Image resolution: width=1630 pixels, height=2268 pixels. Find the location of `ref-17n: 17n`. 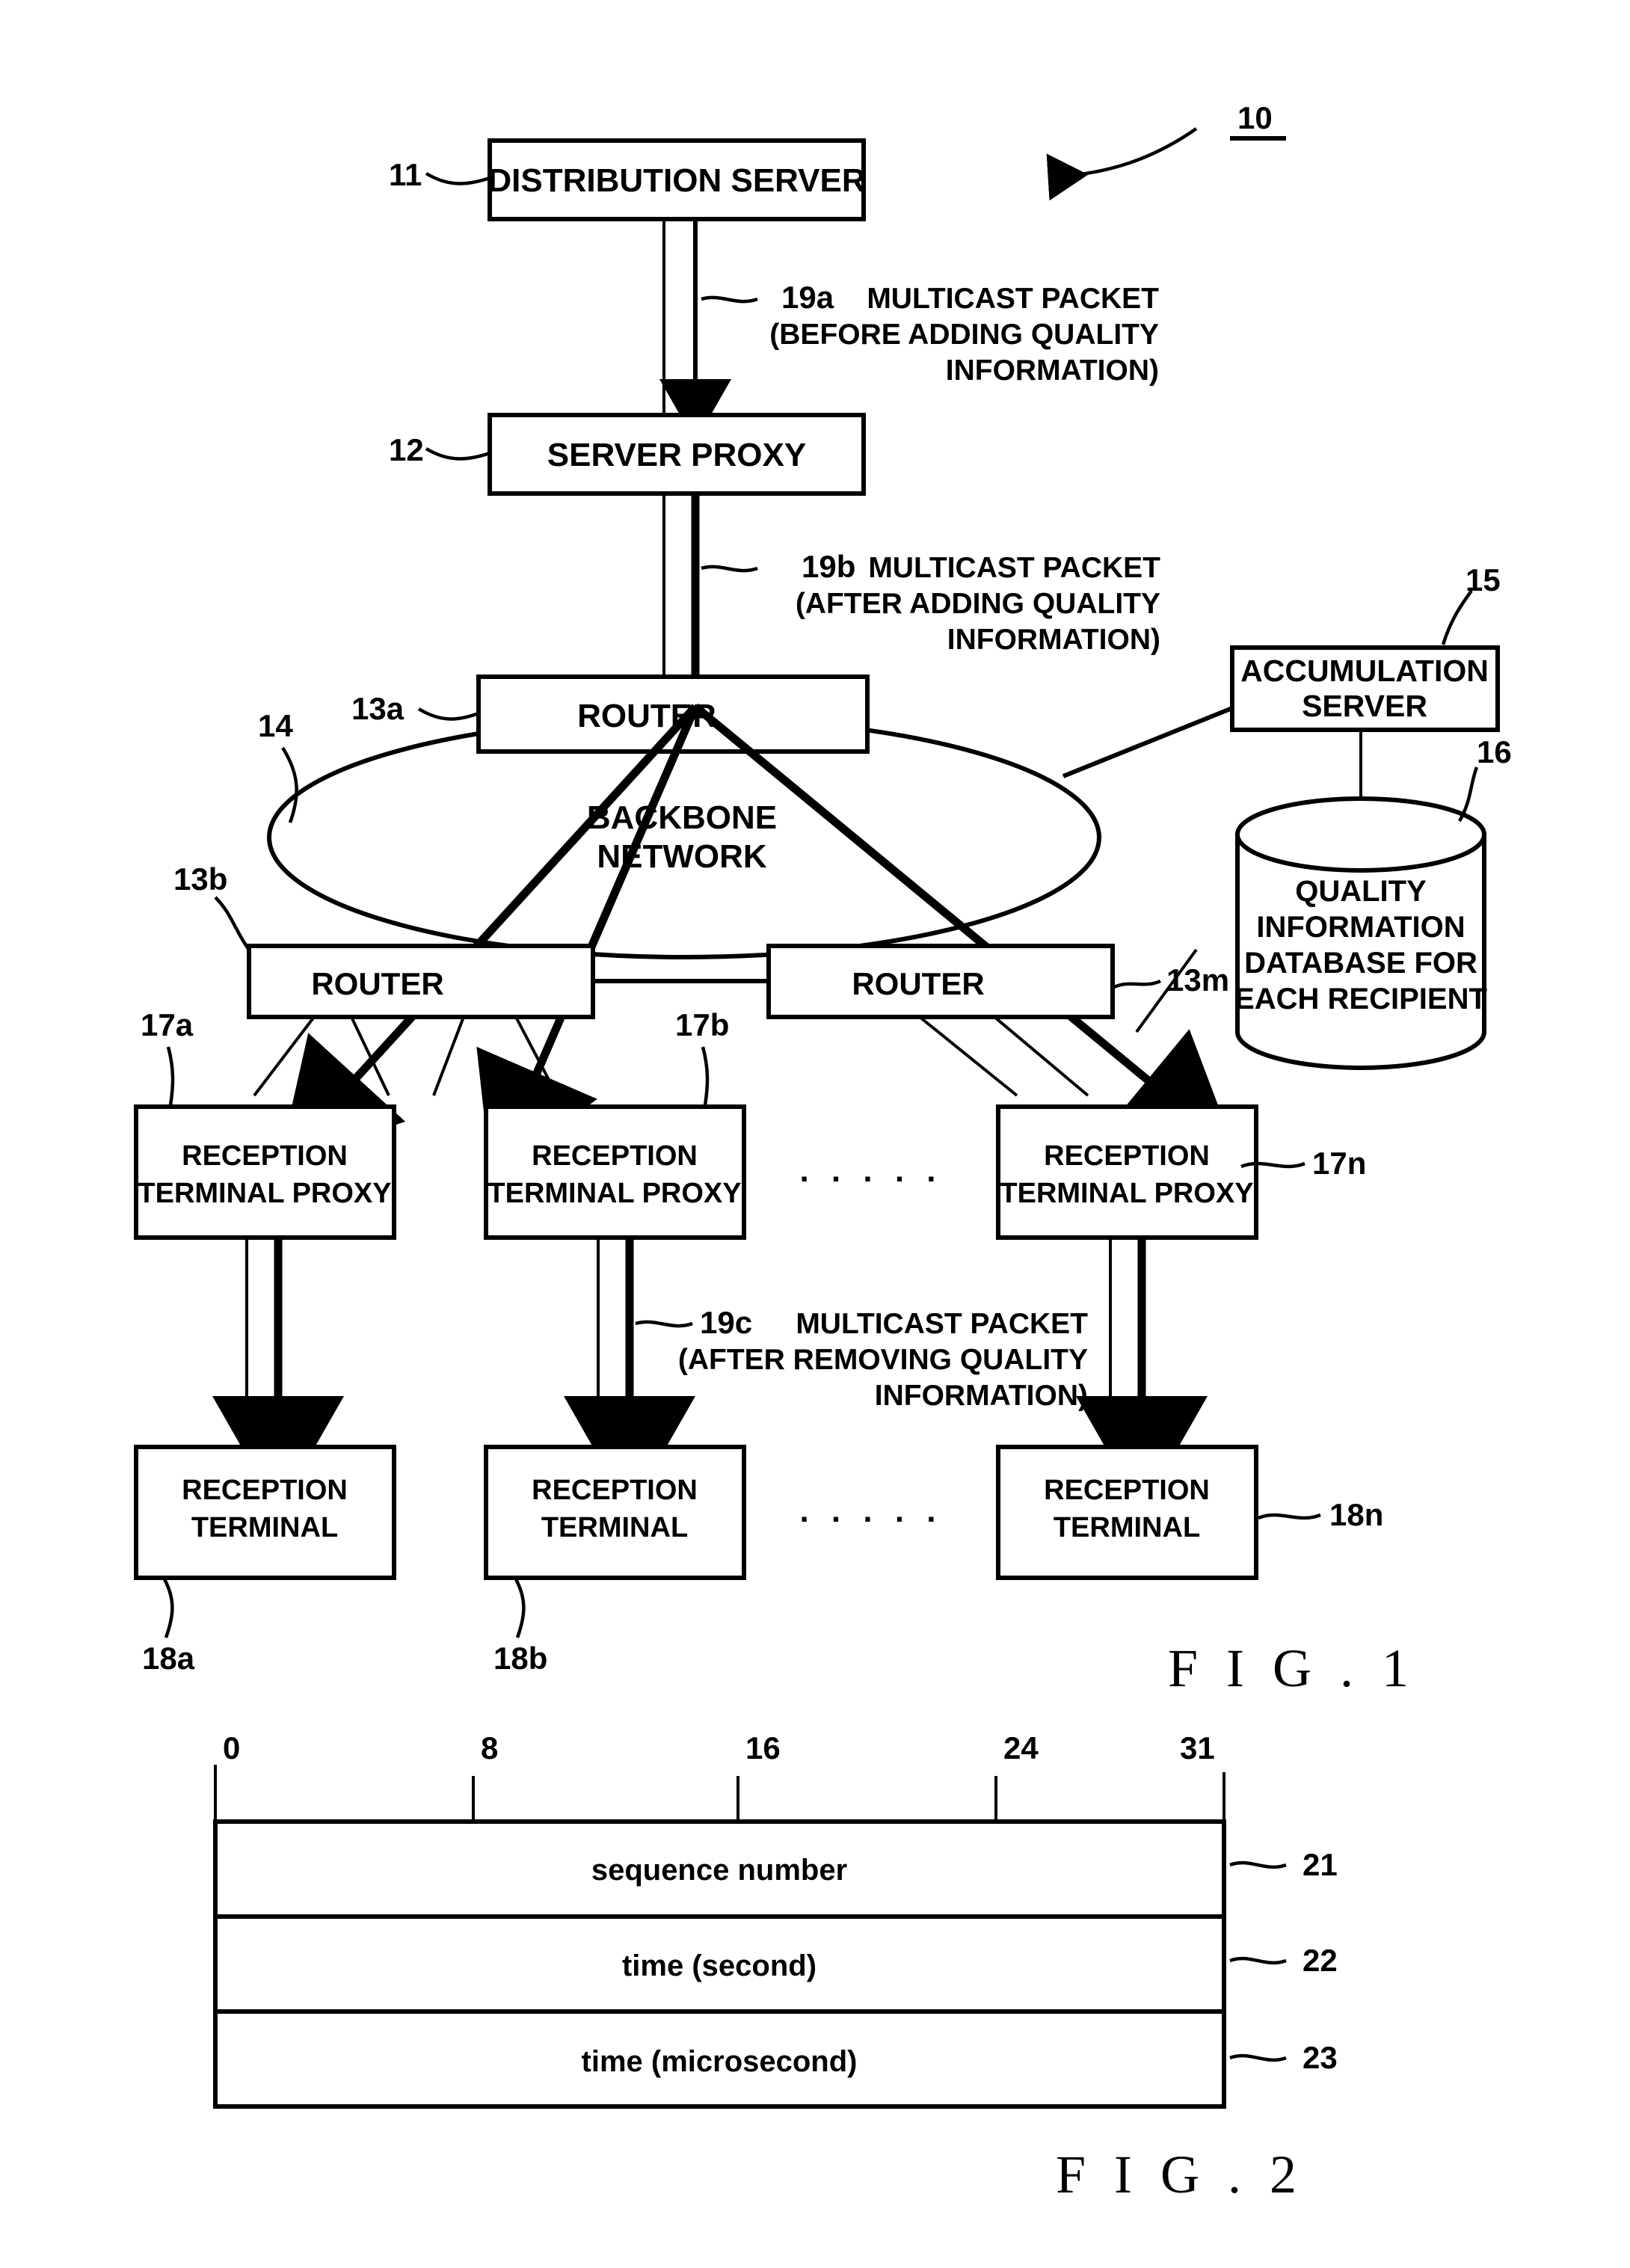

ref-17n: 17n is located at coordinates (1339, 1163).